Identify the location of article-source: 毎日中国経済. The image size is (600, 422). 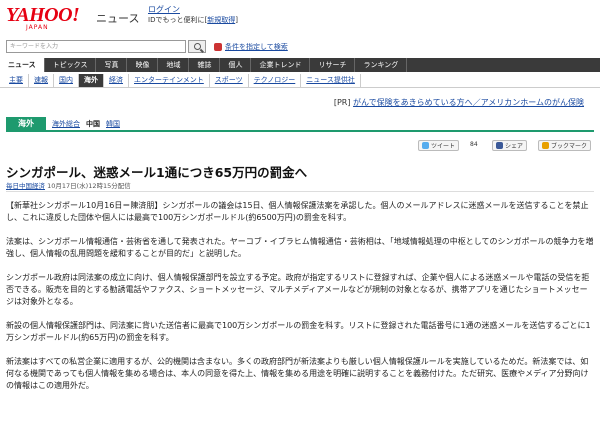
(25, 186).